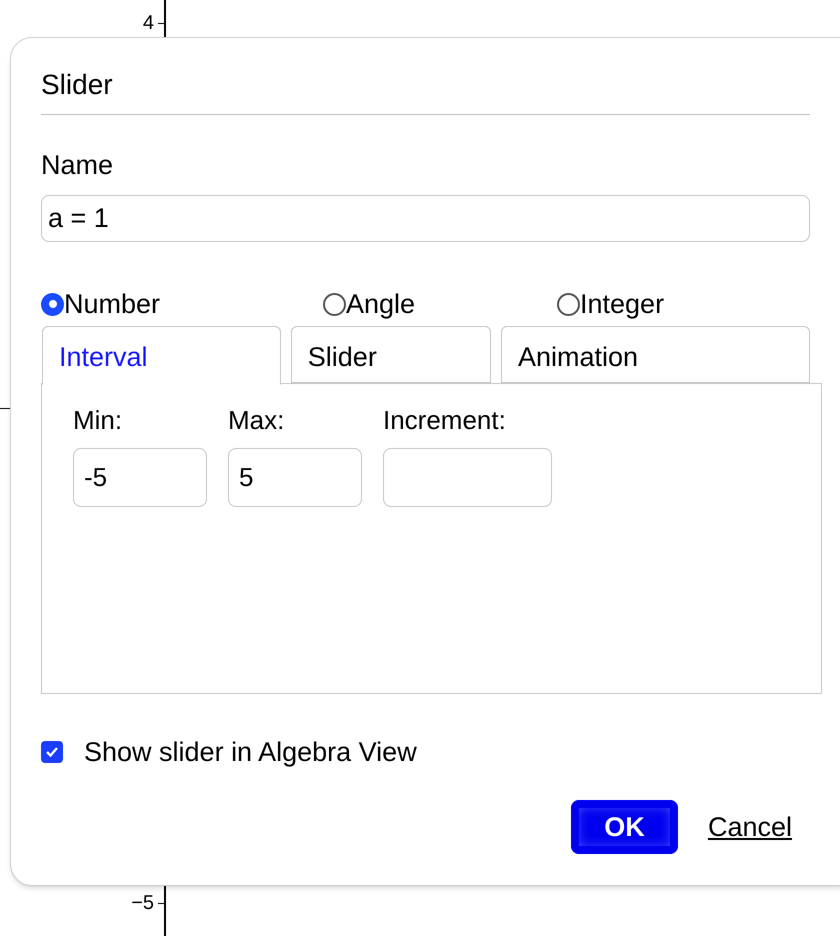  What do you see at coordinates (381, 304) in the screenshot?
I see `radio-label: Angle` at bounding box center [381, 304].